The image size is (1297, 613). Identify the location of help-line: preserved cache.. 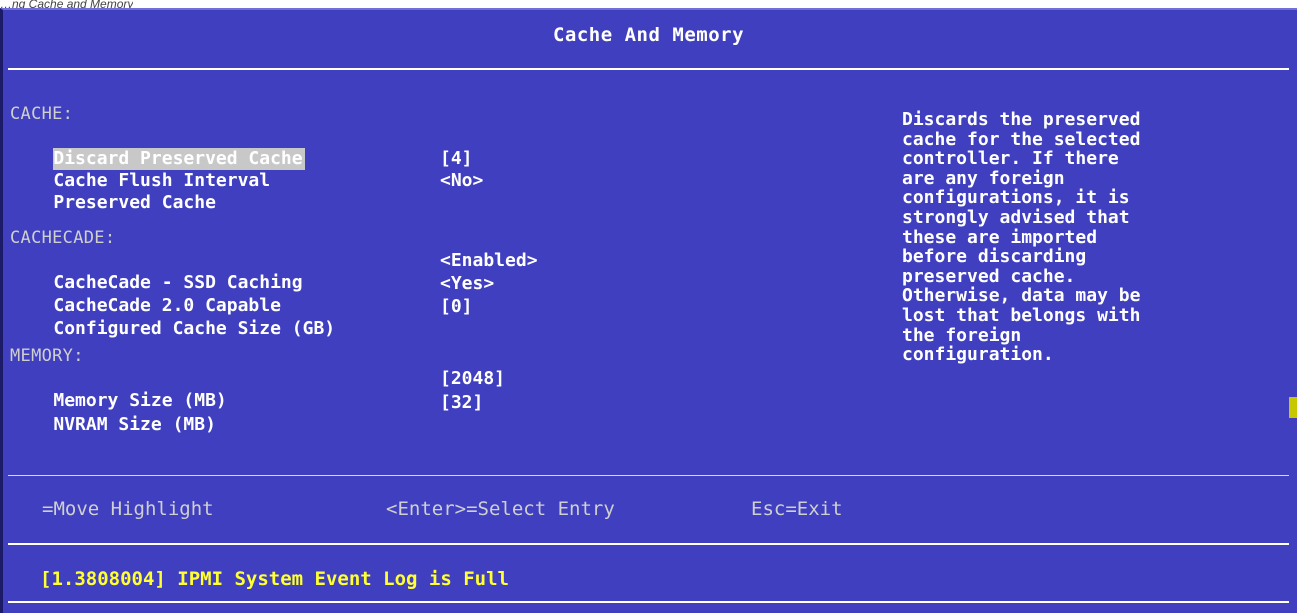
(989, 276).